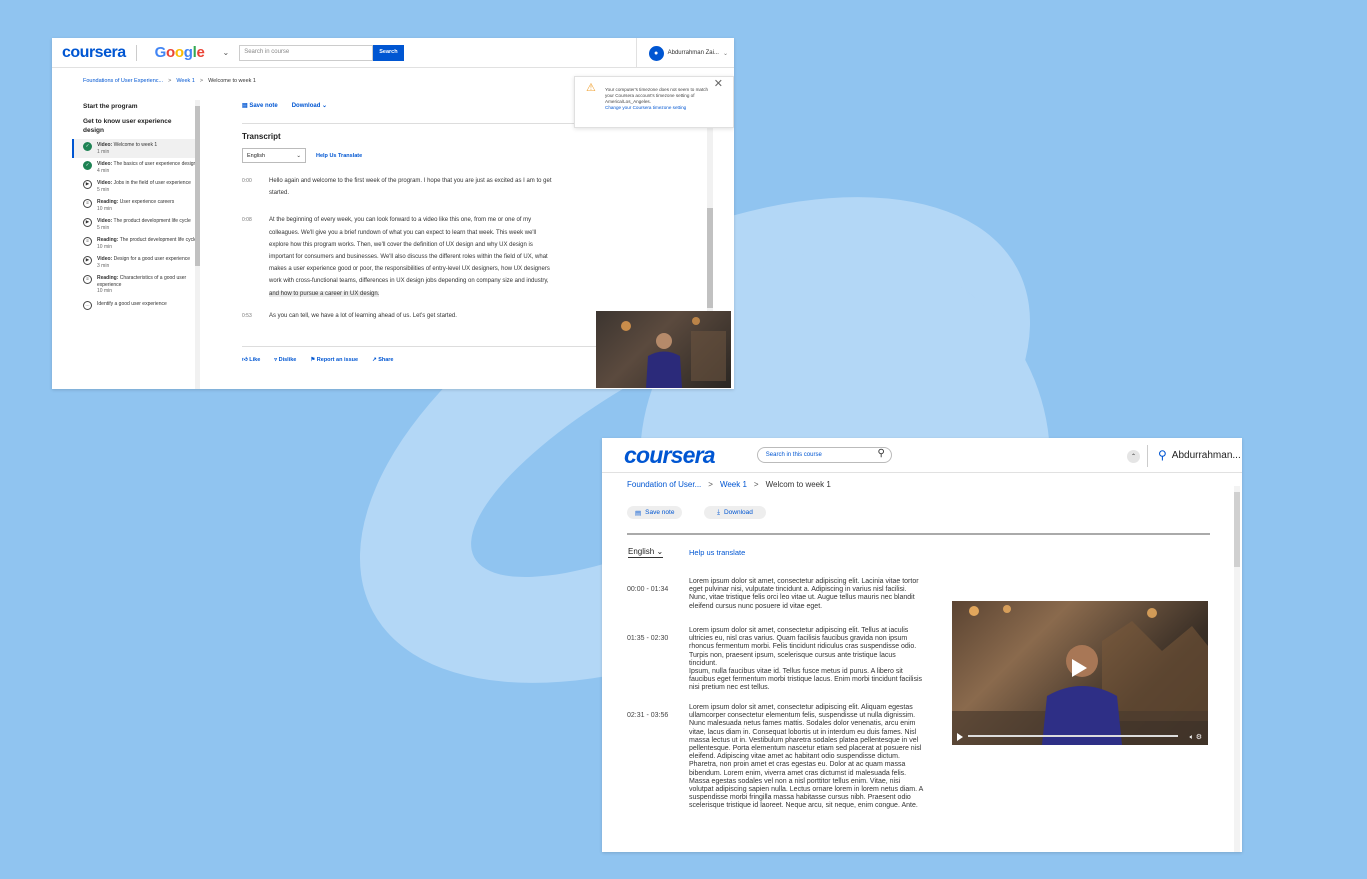 Image resolution: width=1367 pixels, height=879 pixels. Describe the element at coordinates (1162, 455) in the screenshot. I see `user-icon: ⚲` at that location.